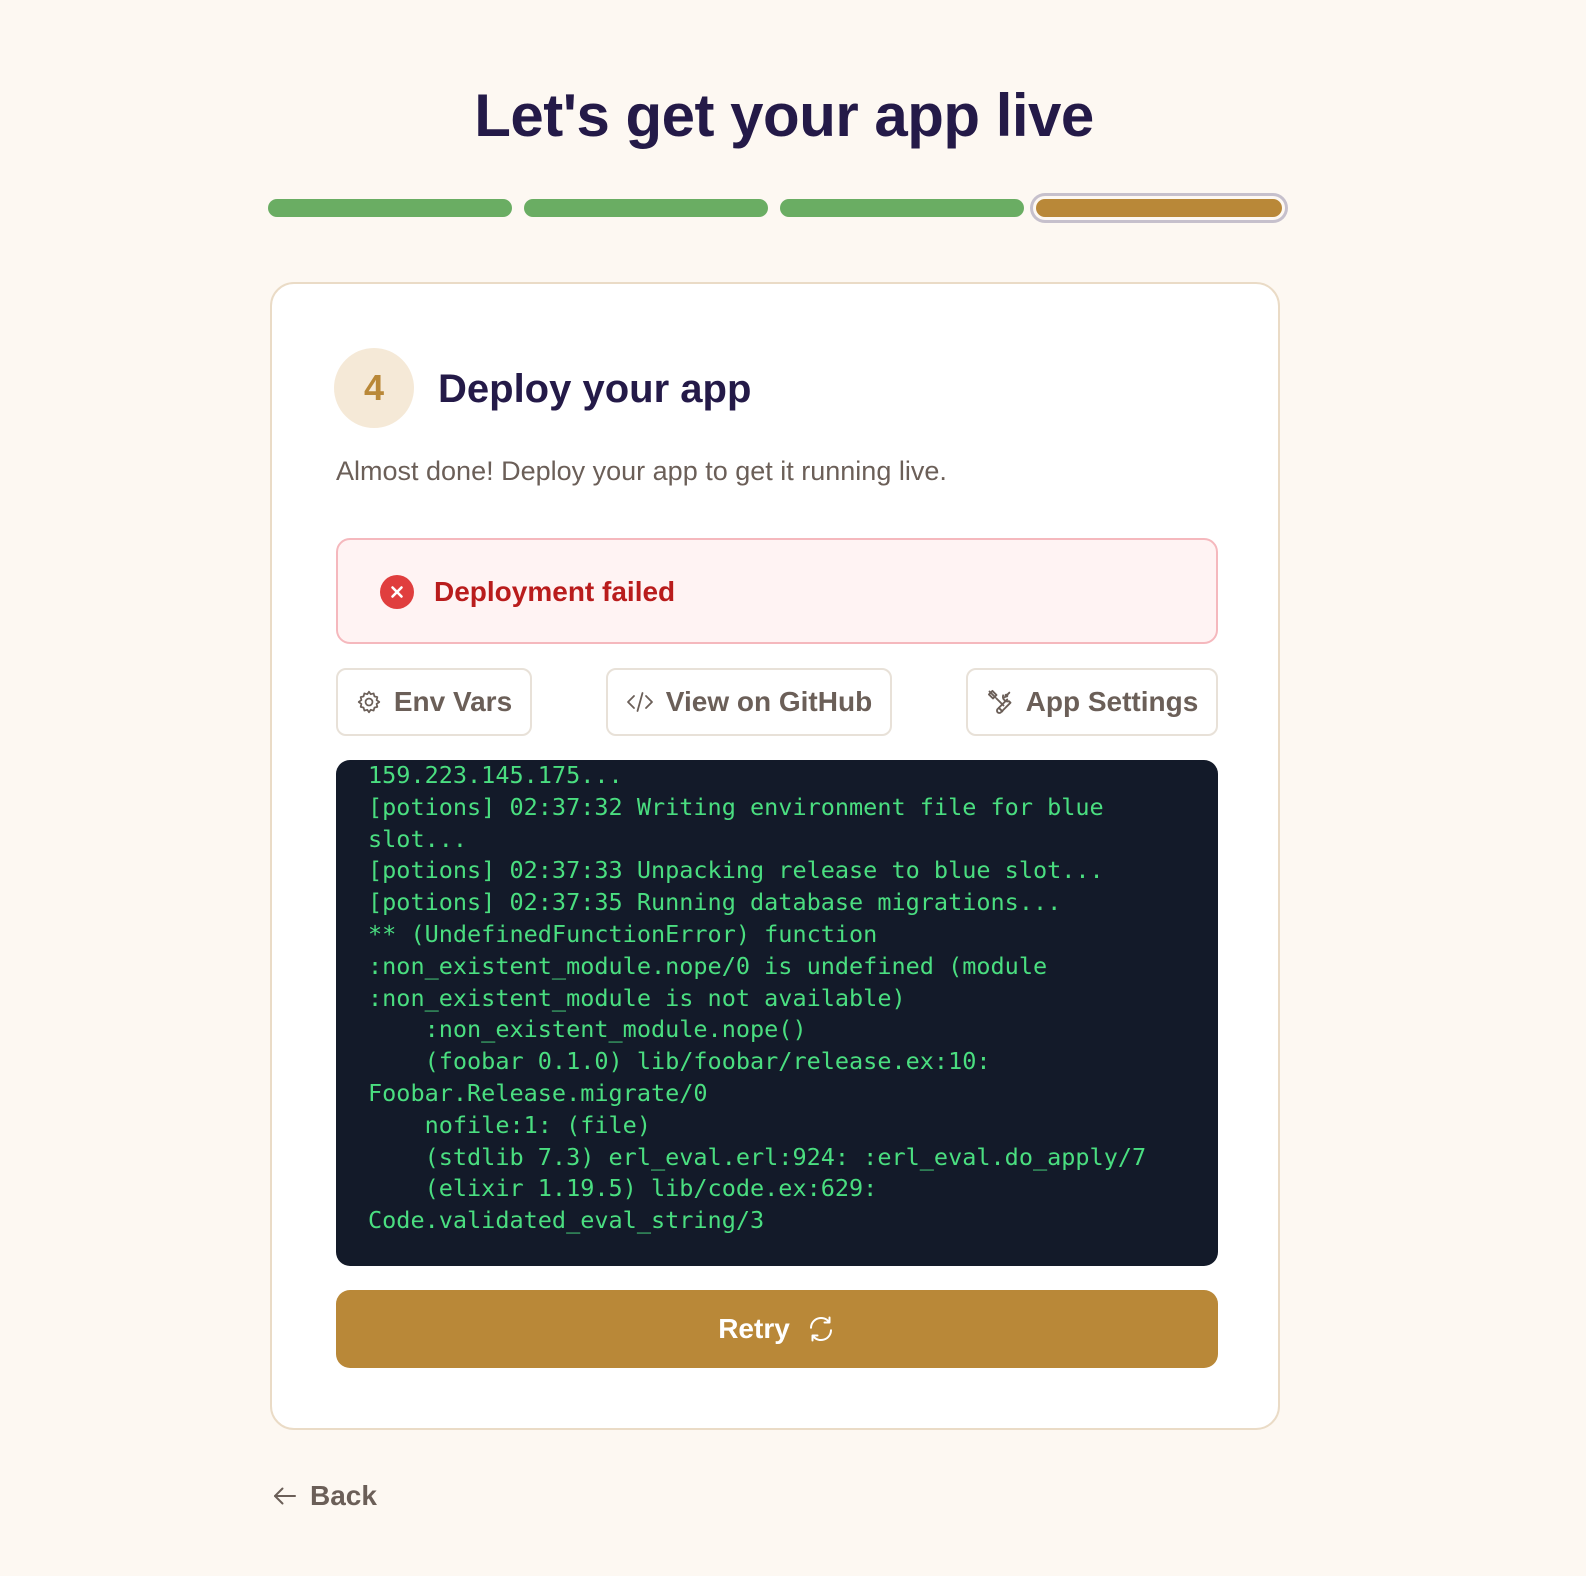  I want to click on log-line: :non_existent_module.nope(), so click(587, 1029).